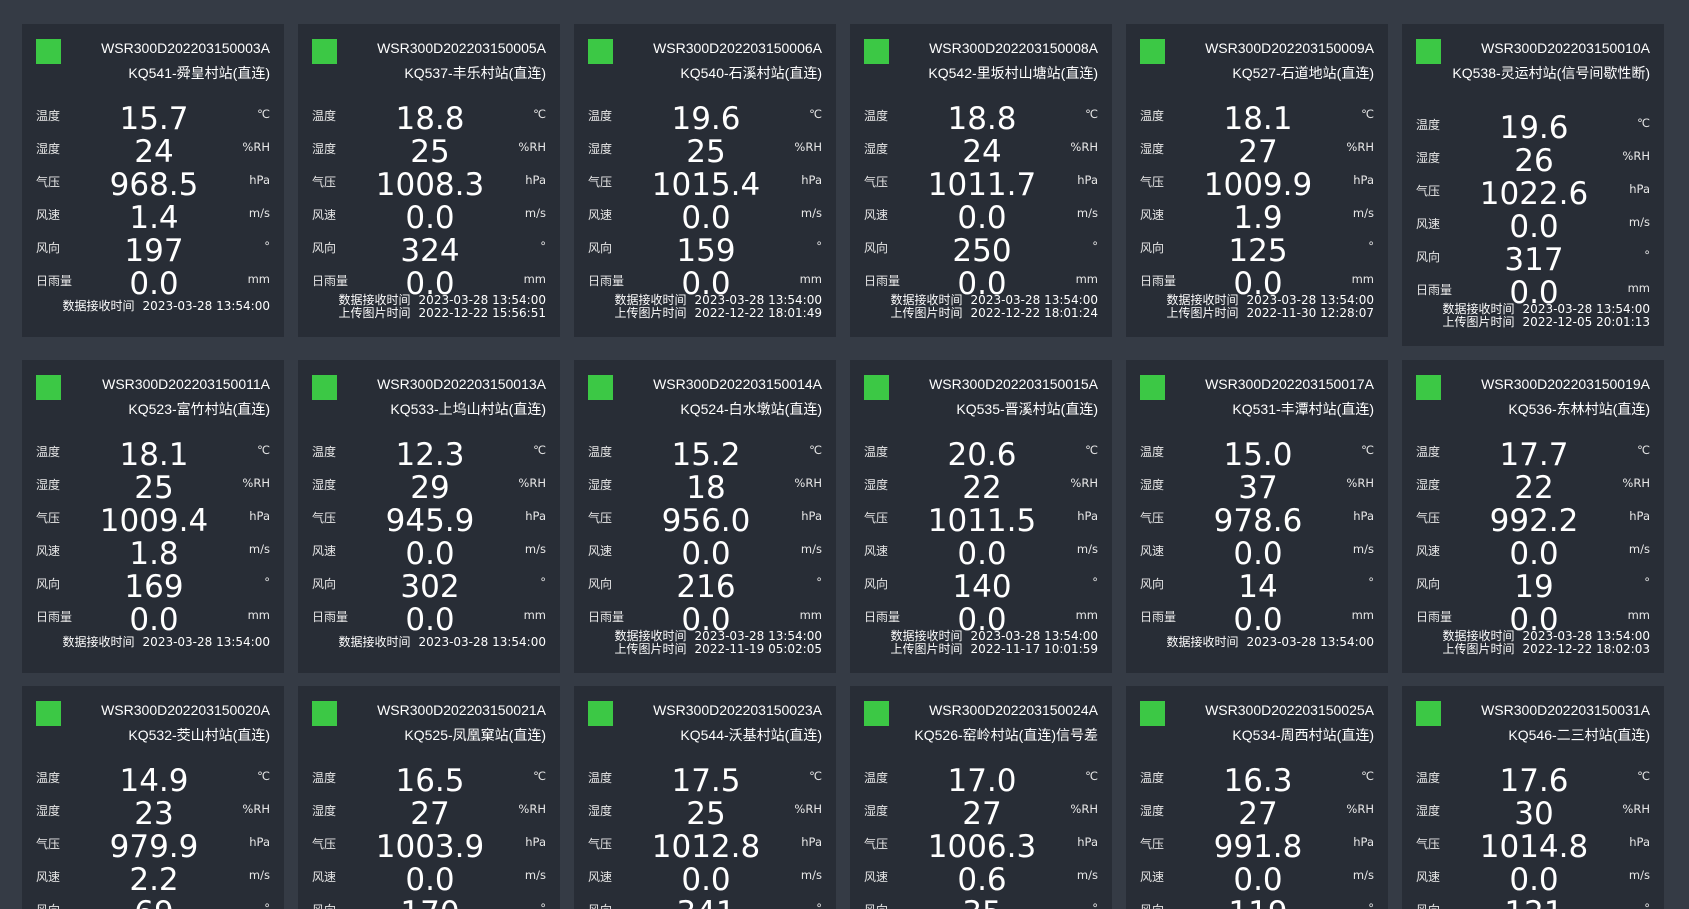 This screenshot has width=1689, height=909. What do you see at coordinates (705, 251) in the screenshot?
I see `reading-row-wind-direction: 风向 159 °` at bounding box center [705, 251].